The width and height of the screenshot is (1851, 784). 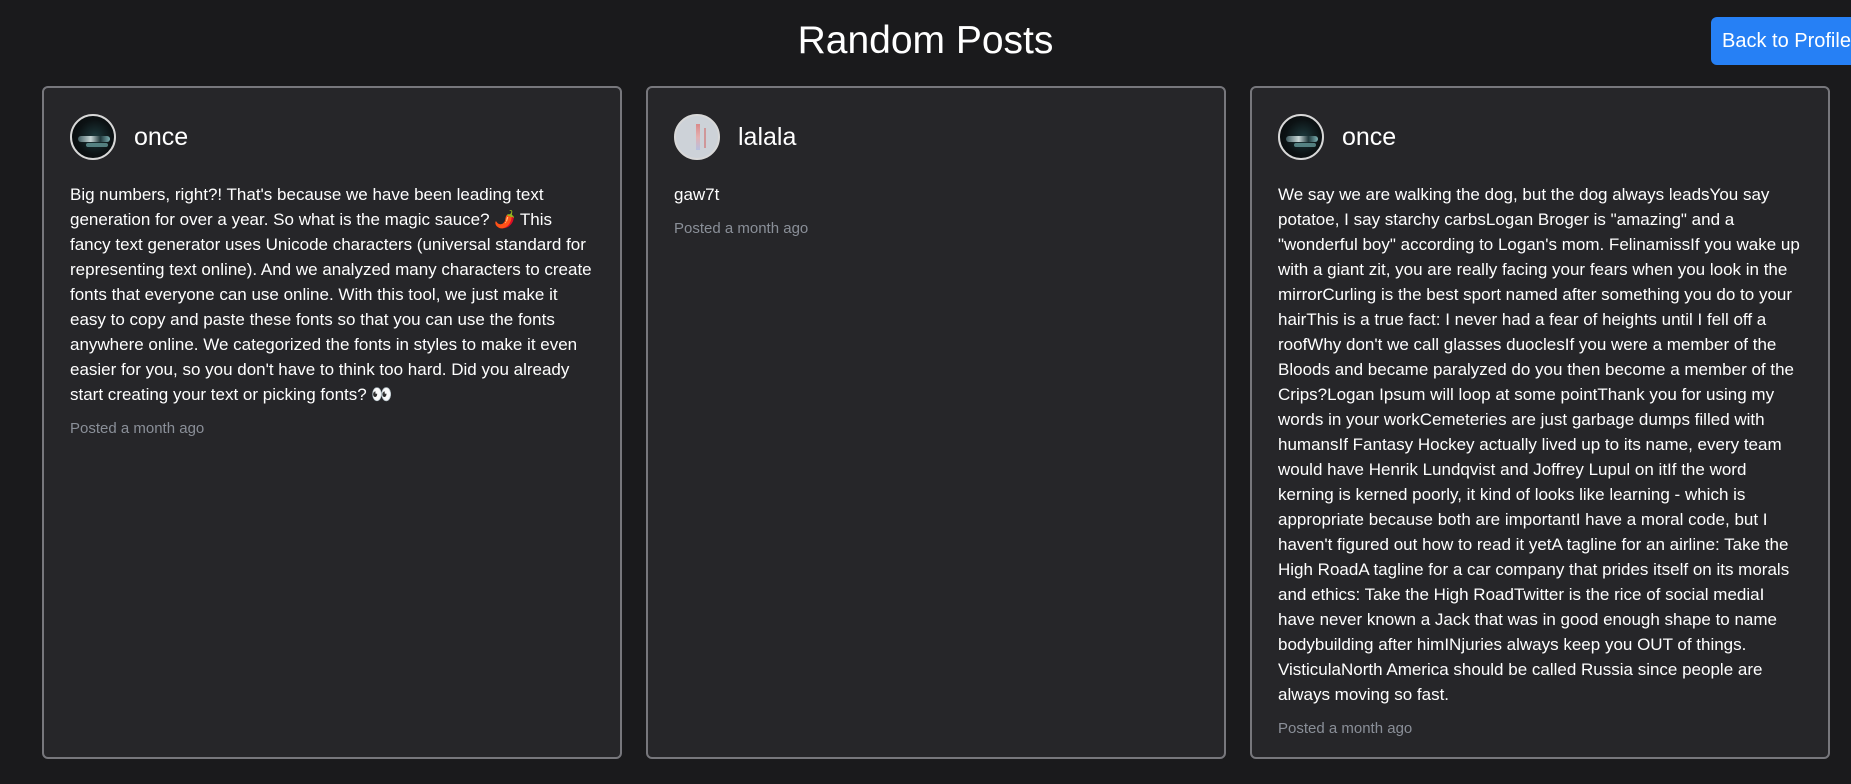 What do you see at coordinates (936, 137) in the screenshot?
I see `post-header: lalala` at bounding box center [936, 137].